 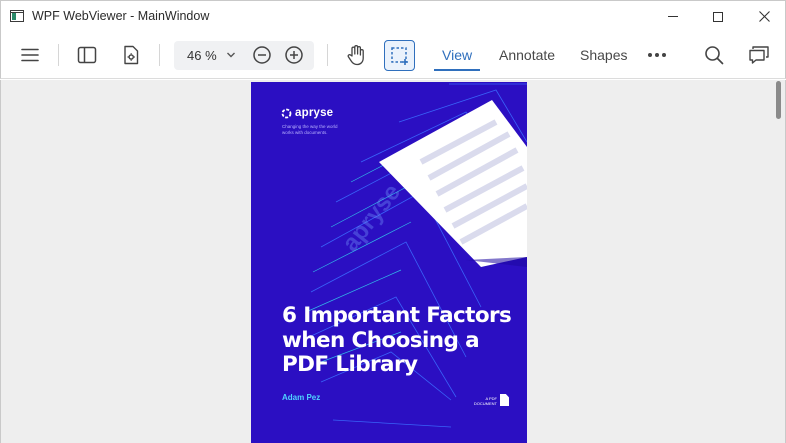 I want to click on panel-toggle-icon, so click(x=87, y=55).